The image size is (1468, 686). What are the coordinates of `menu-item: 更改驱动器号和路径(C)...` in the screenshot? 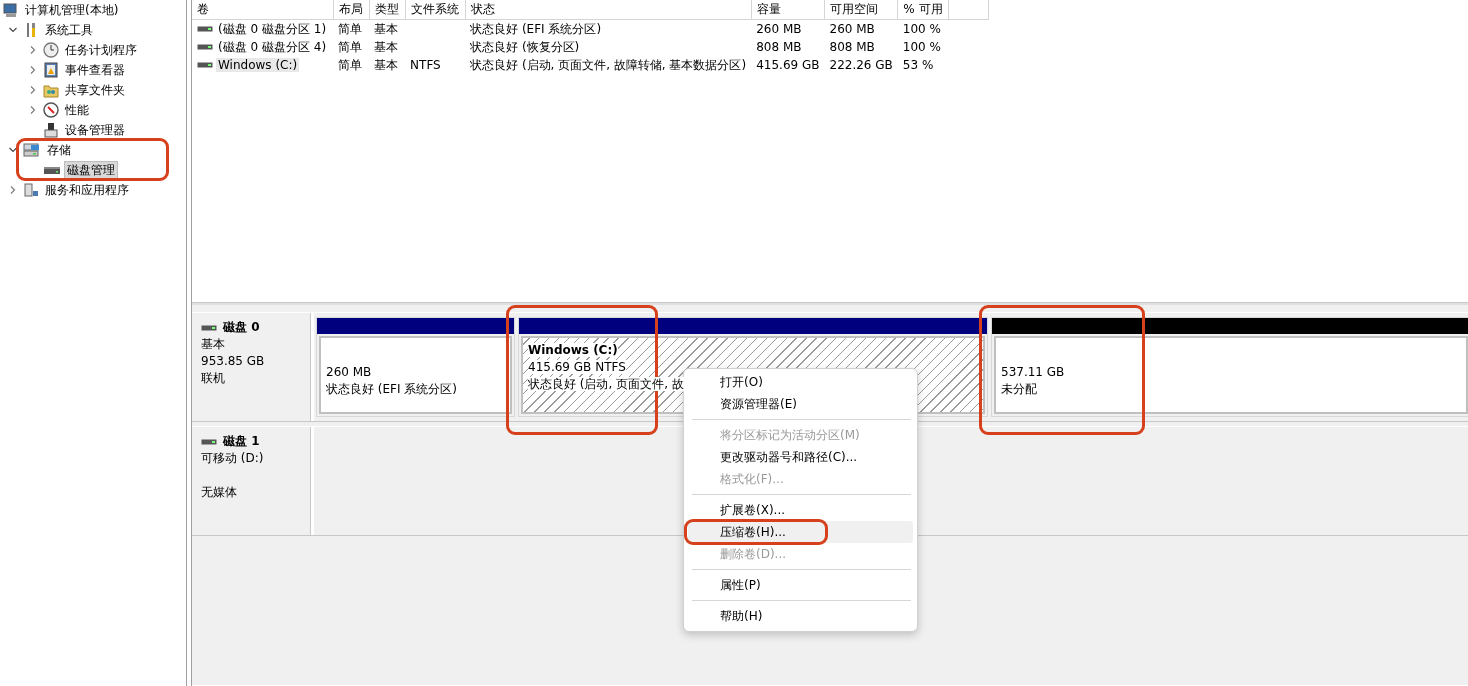 It's located at (800, 457).